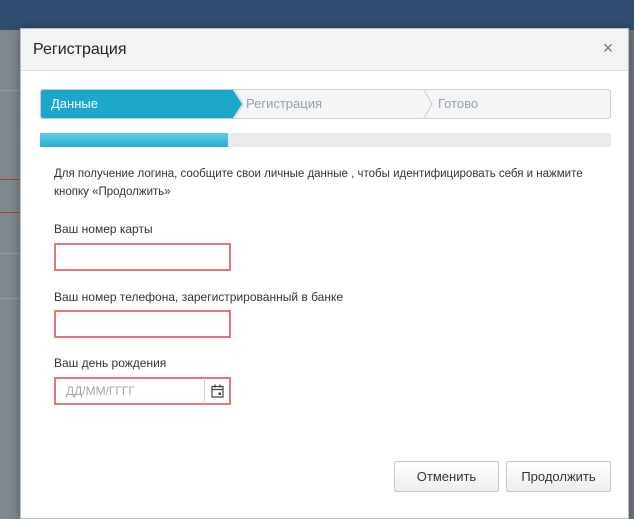  Describe the element at coordinates (458, 103) in the screenshot. I see `wizard-step-done: Готово` at that location.